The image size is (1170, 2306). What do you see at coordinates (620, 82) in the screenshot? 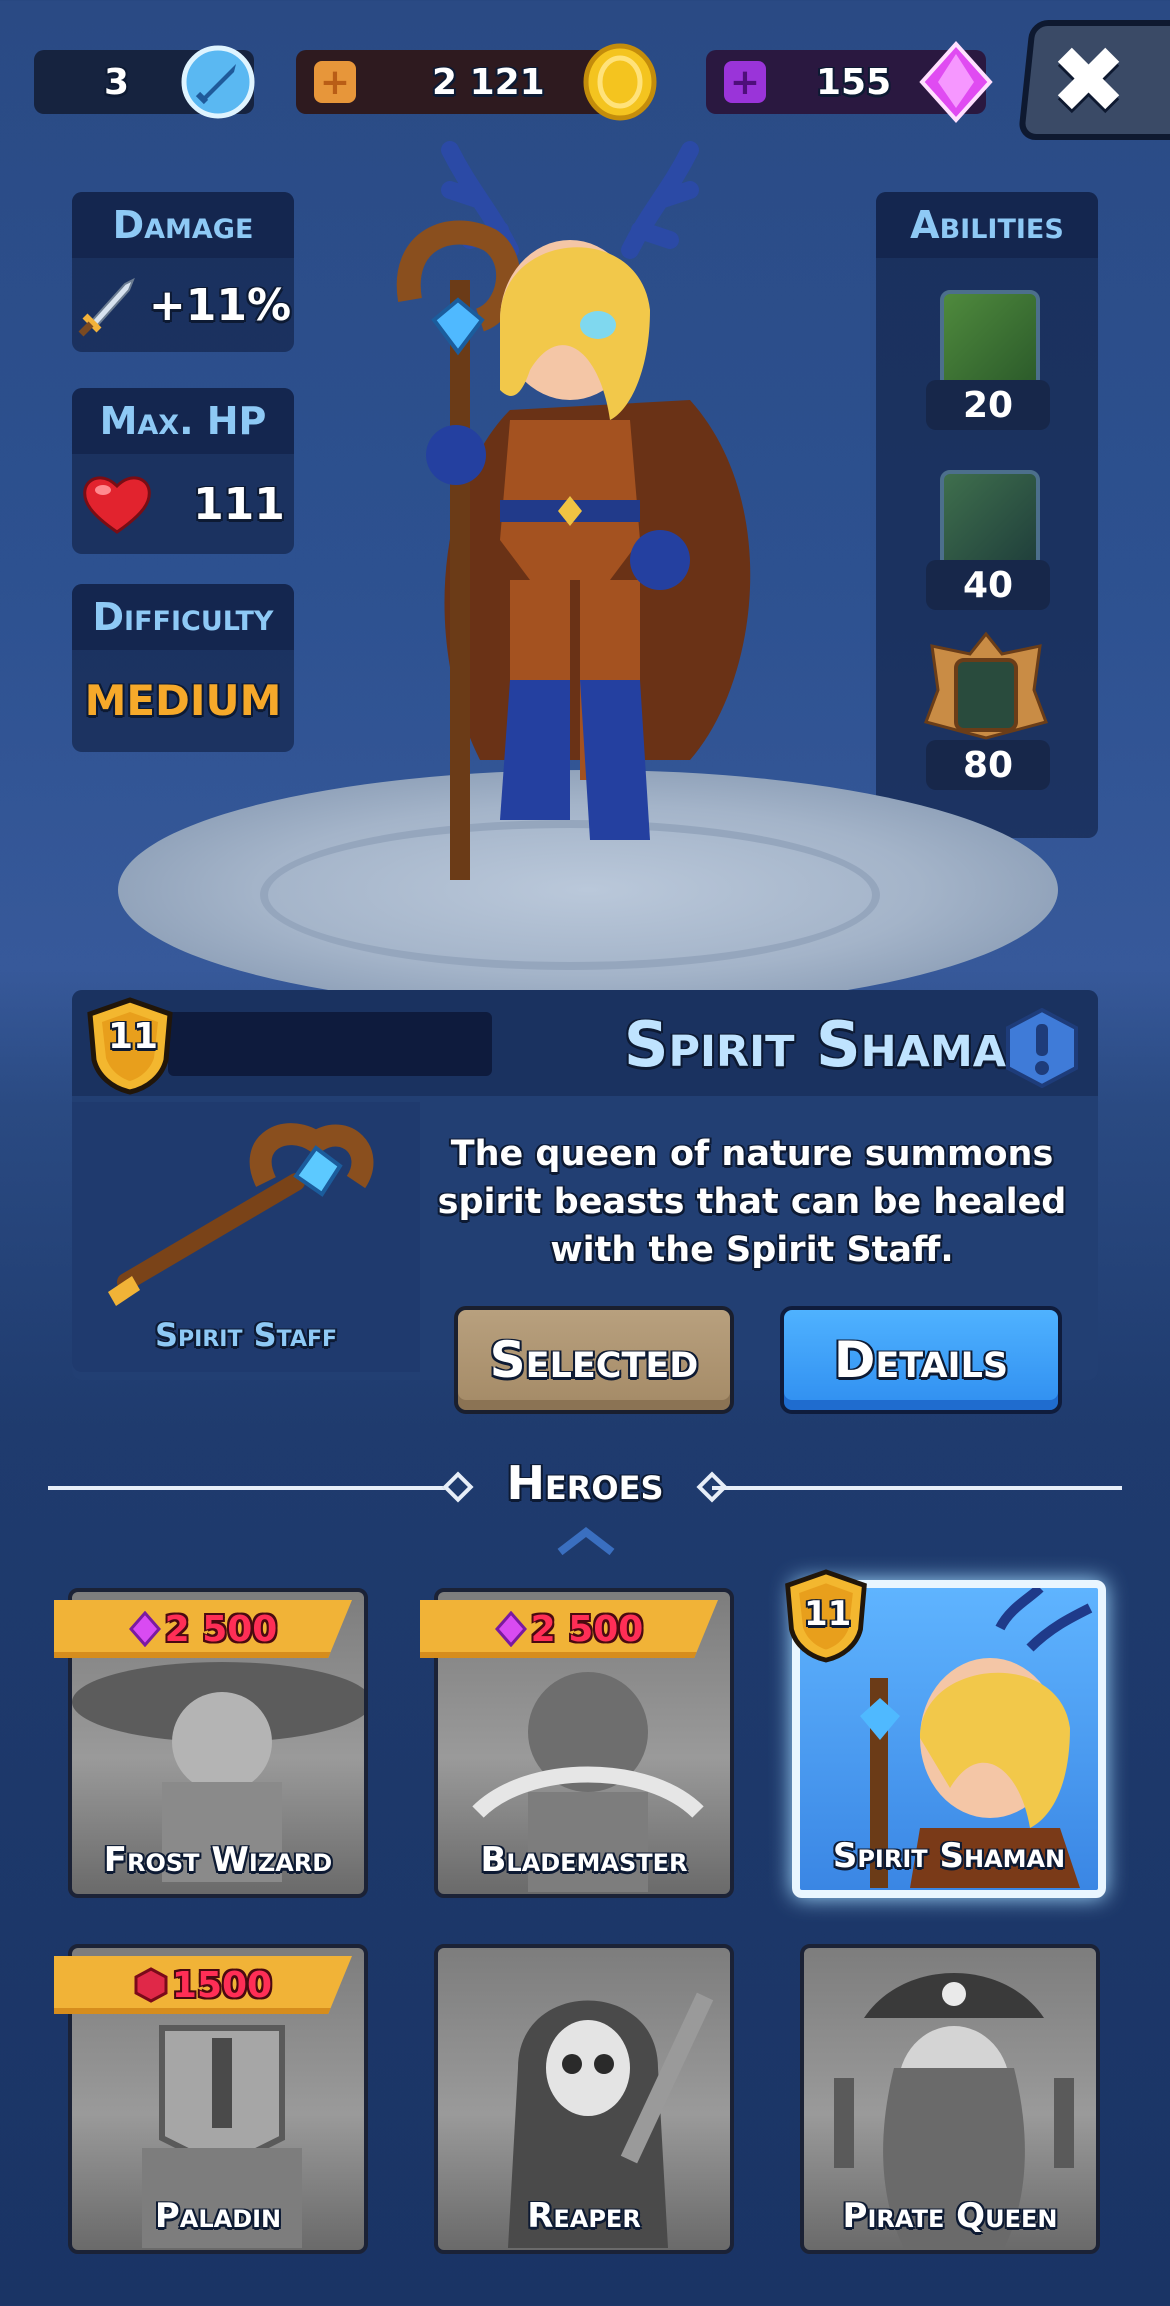
I see `coin-icon` at bounding box center [620, 82].